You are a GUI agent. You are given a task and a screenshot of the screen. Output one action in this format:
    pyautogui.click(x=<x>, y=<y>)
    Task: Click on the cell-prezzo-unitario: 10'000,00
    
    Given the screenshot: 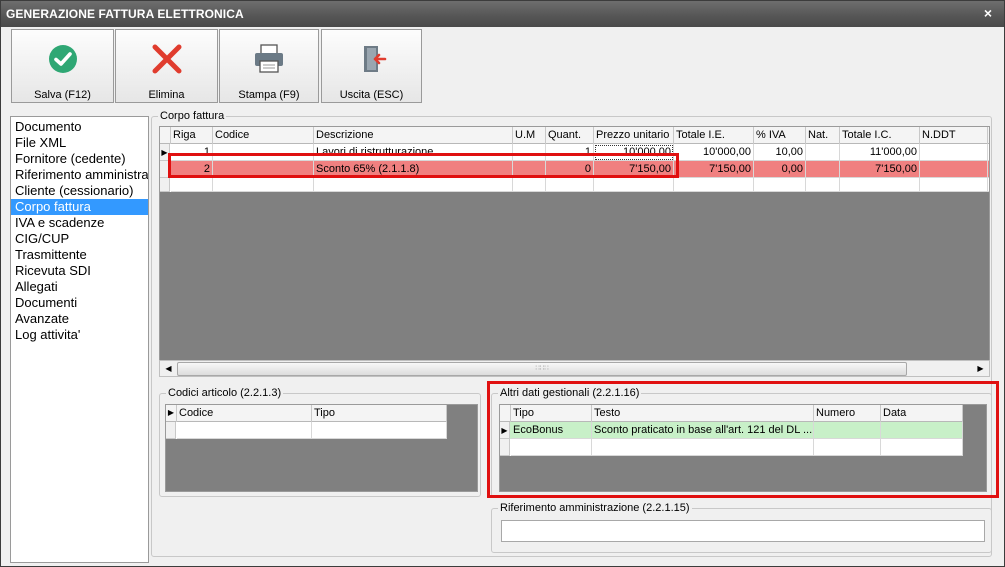 What is the action you would take?
    pyautogui.click(x=634, y=152)
    